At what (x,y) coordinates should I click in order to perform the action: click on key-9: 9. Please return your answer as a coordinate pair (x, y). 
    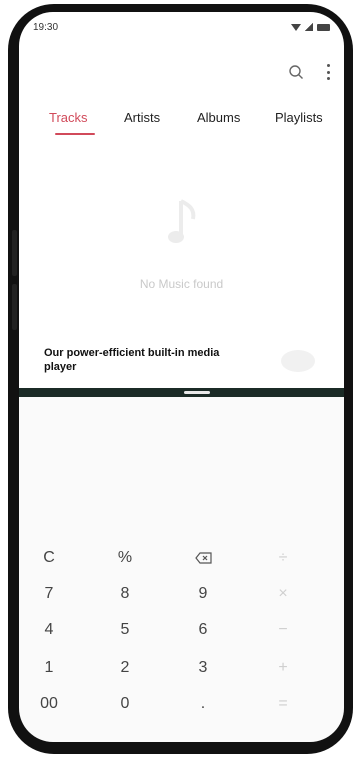
    Looking at the image, I should click on (203, 594).